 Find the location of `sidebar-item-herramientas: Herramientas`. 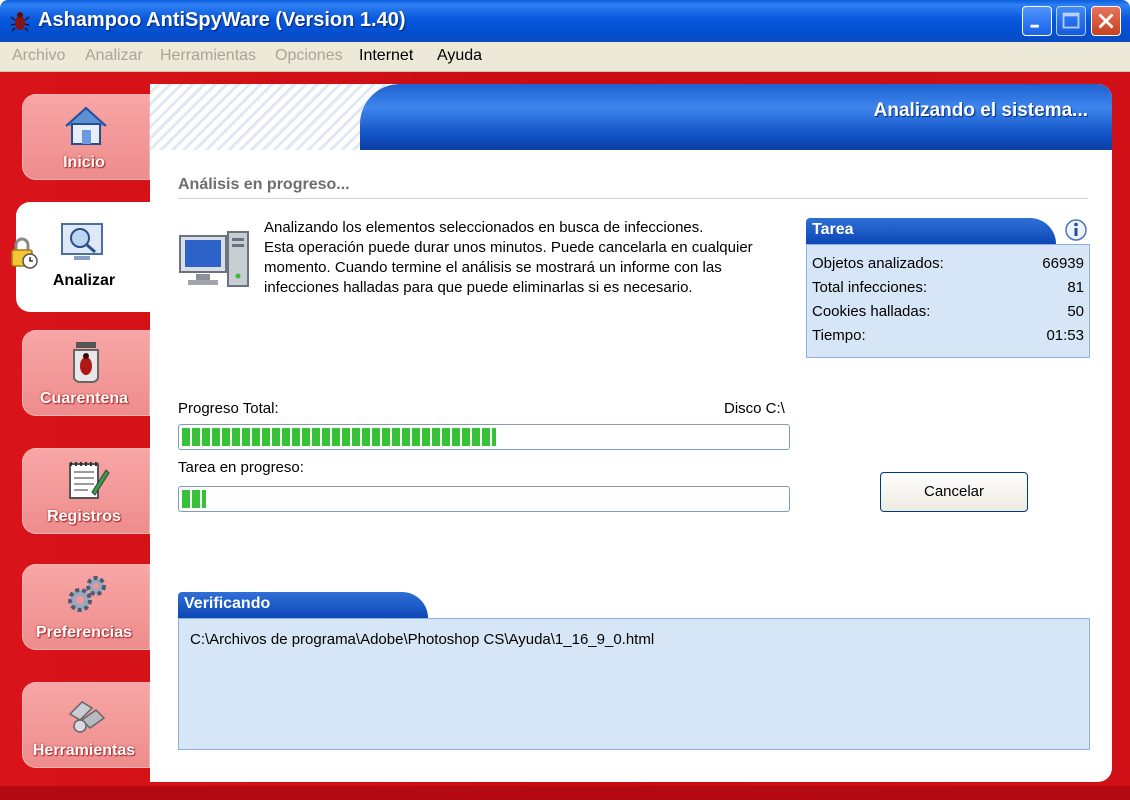

sidebar-item-herramientas: Herramientas is located at coordinates (86, 725).